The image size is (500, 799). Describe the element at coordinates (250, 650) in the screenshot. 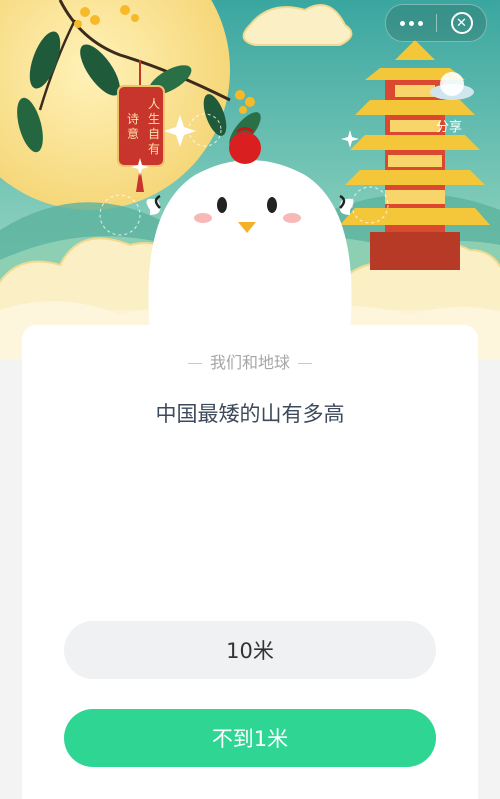

I see `answer-option-1: 10米` at that location.